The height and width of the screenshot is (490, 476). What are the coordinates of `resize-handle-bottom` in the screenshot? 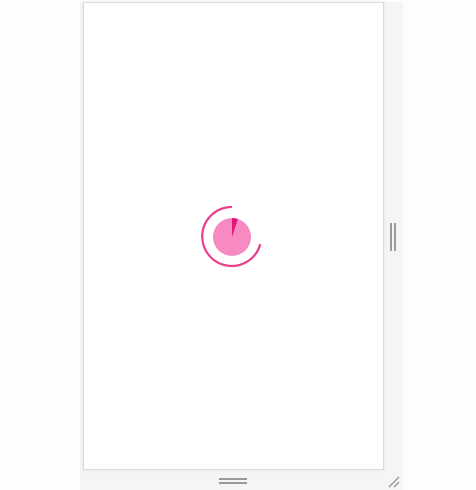 It's located at (233, 481).